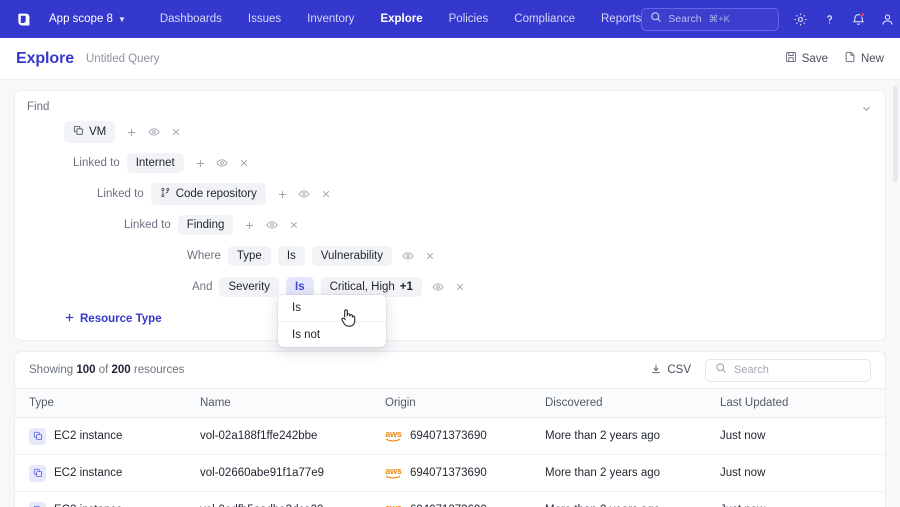  I want to click on add-resource-type-label: Resource Type, so click(121, 319).